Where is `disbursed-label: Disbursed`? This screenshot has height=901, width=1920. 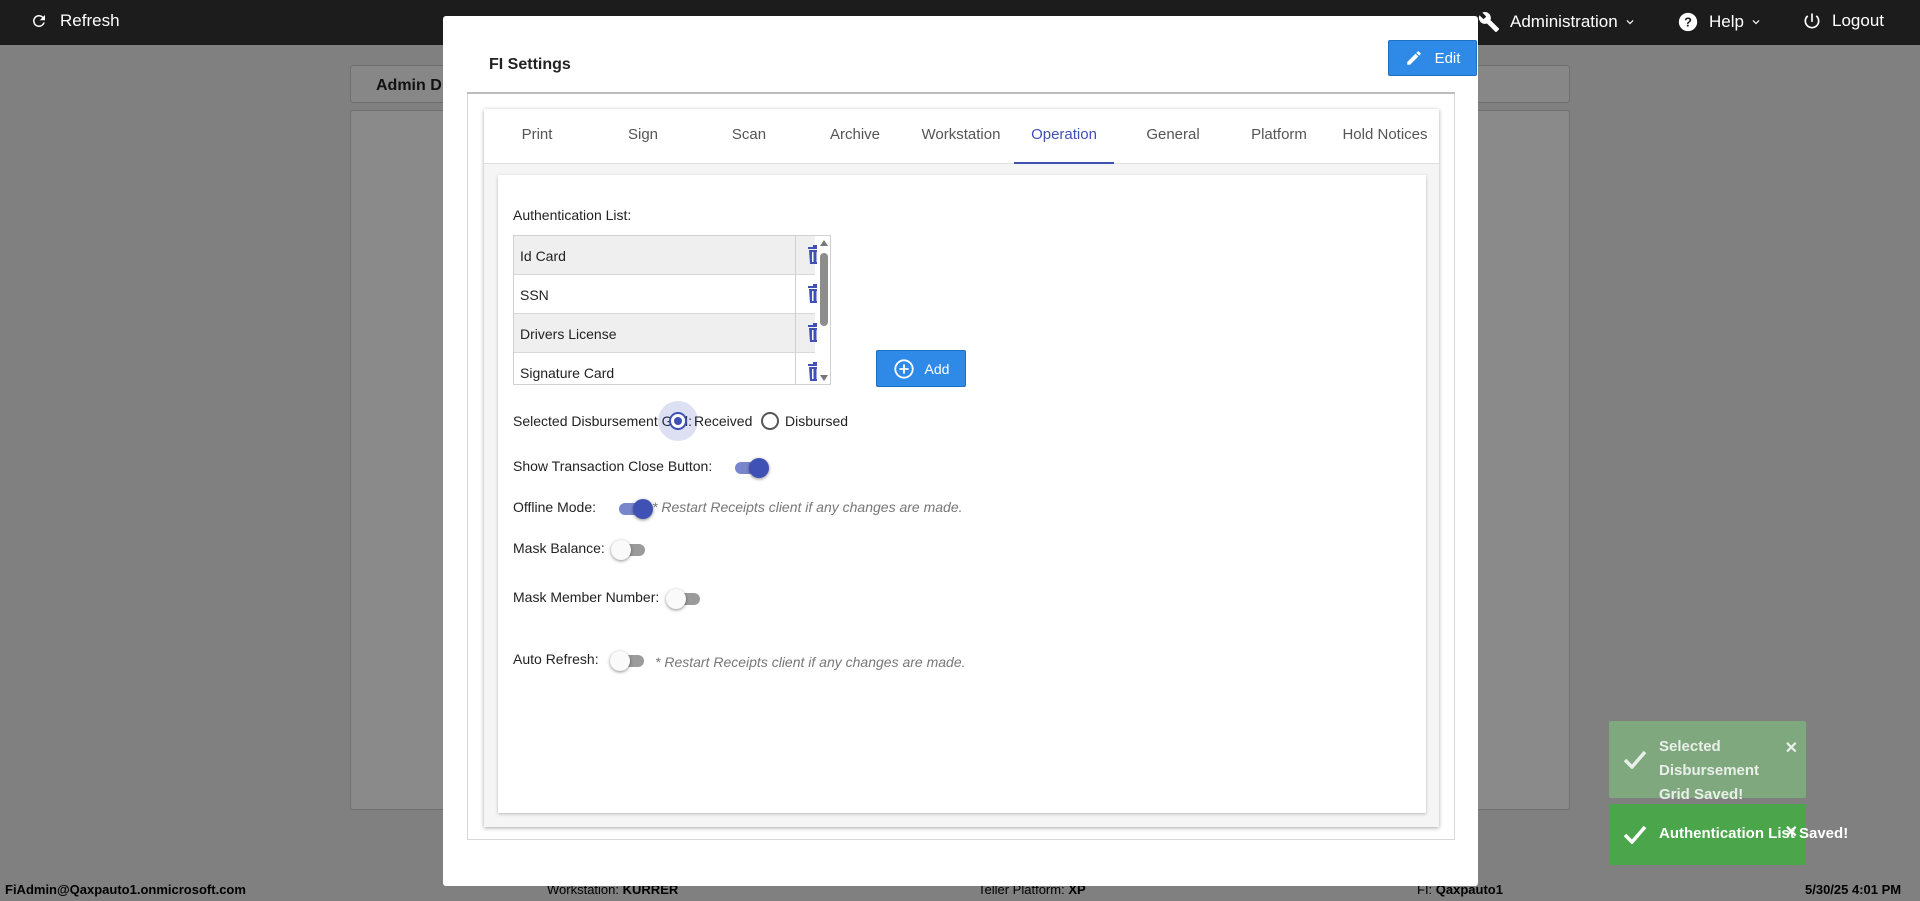
disbursed-label: Disbursed is located at coordinates (817, 421).